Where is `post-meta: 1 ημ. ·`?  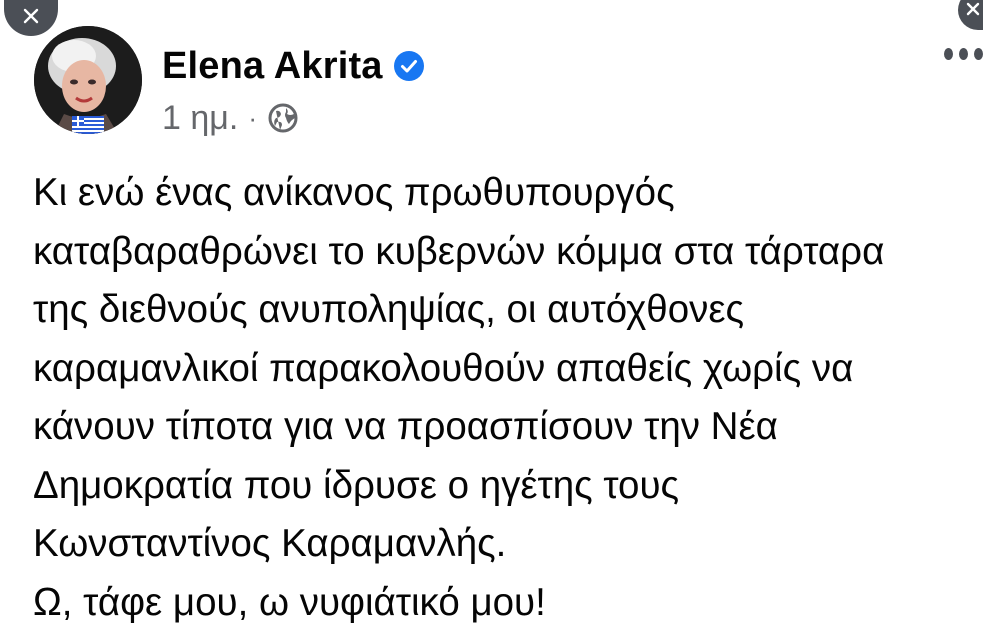 post-meta: 1 ημ. · is located at coordinates (230, 118).